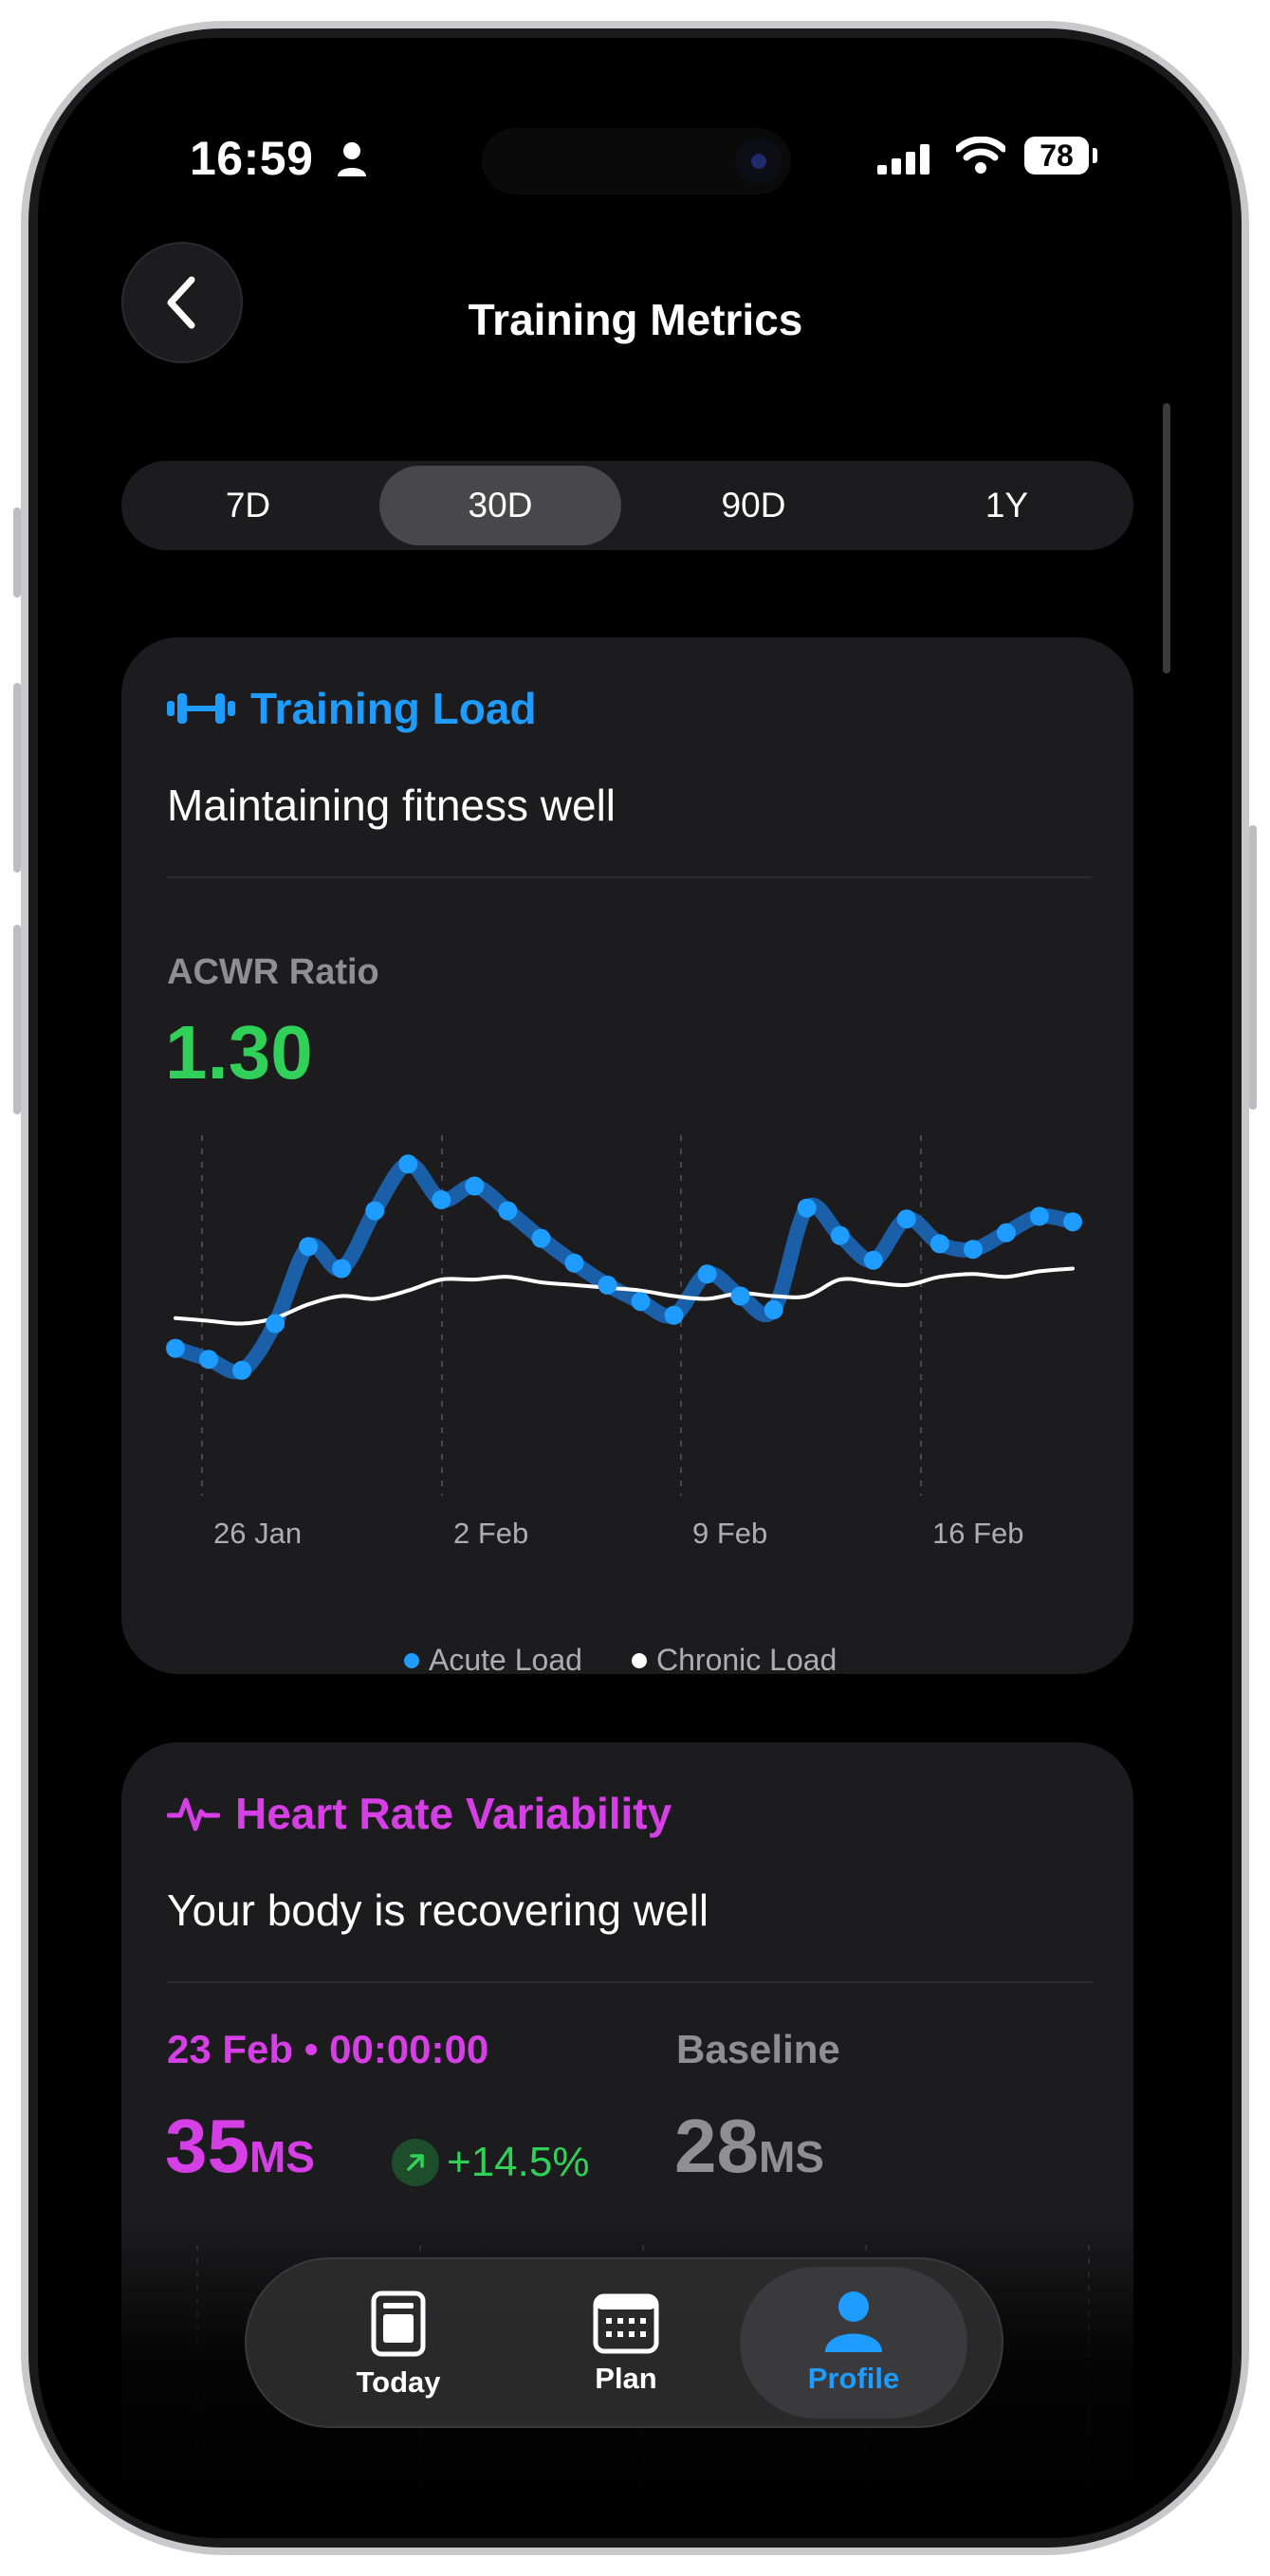 The image size is (1270, 2576). Describe the element at coordinates (729, 1533) in the screenshot. I see `x-tick-label: 9 Feb` at that location.